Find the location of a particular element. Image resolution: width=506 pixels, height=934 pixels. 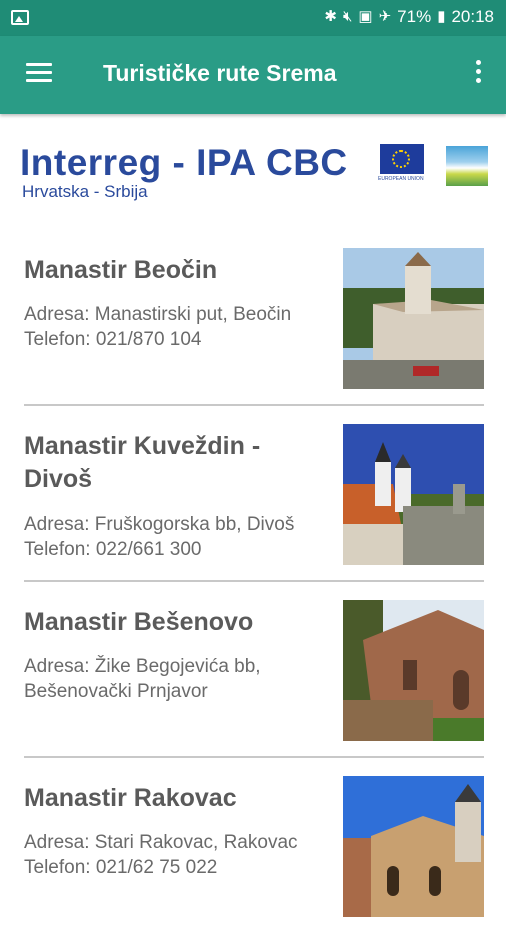

item-address: Adresa: Stari Rakovac, Rakovac is located at coordinates (161, 842).